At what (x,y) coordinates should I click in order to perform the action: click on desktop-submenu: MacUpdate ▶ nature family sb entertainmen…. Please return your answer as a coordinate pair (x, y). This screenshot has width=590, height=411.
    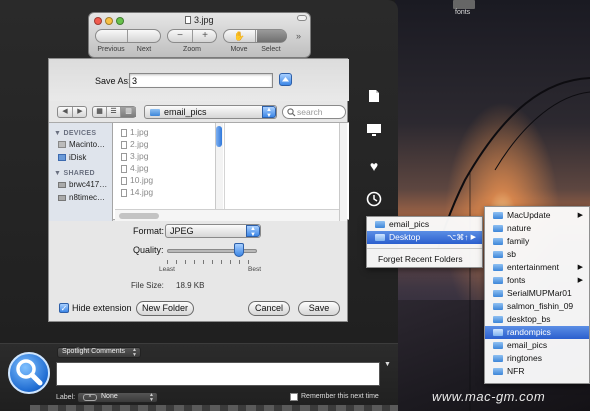
    Looking at the image, I should click on (537, 295).